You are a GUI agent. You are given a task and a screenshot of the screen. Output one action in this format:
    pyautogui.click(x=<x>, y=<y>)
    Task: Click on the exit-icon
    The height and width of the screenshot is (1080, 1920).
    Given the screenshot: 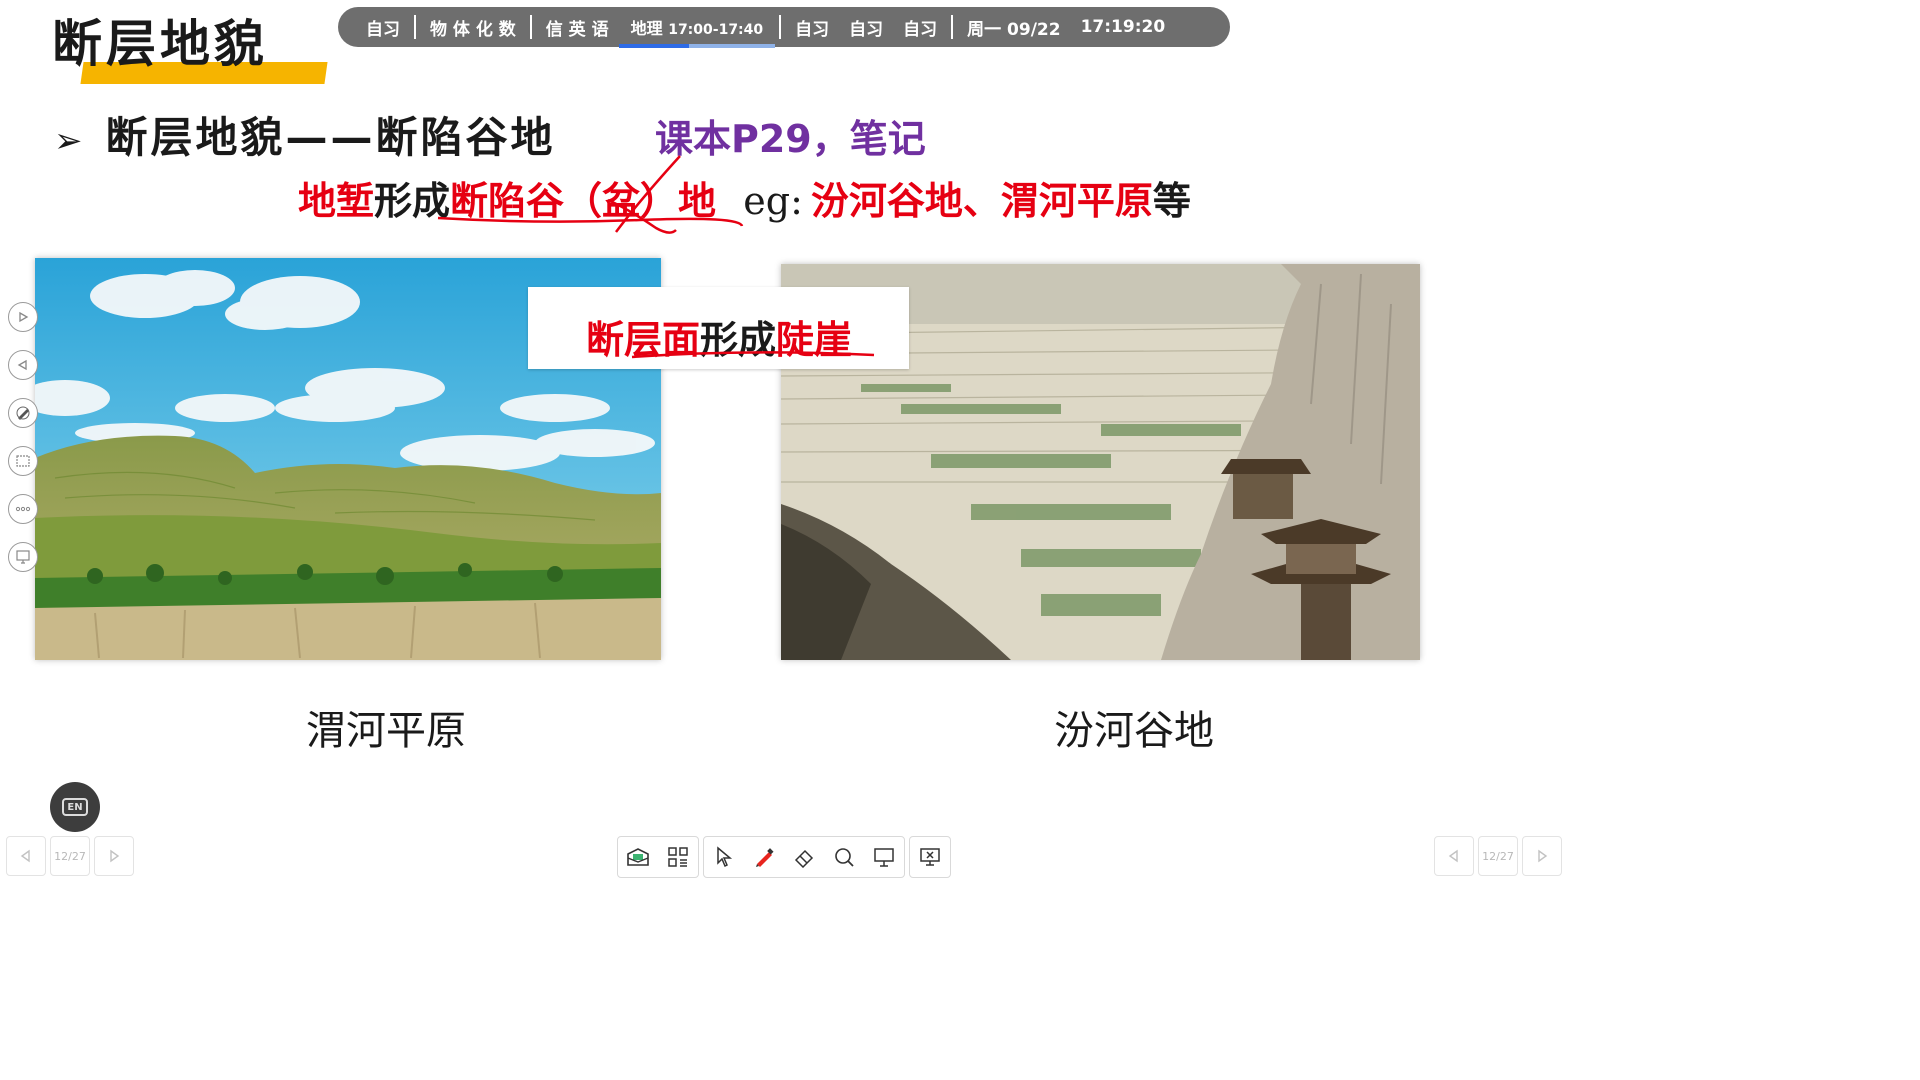 What is the action you would take?
    pyautogui.click(x=930, y=857)
    